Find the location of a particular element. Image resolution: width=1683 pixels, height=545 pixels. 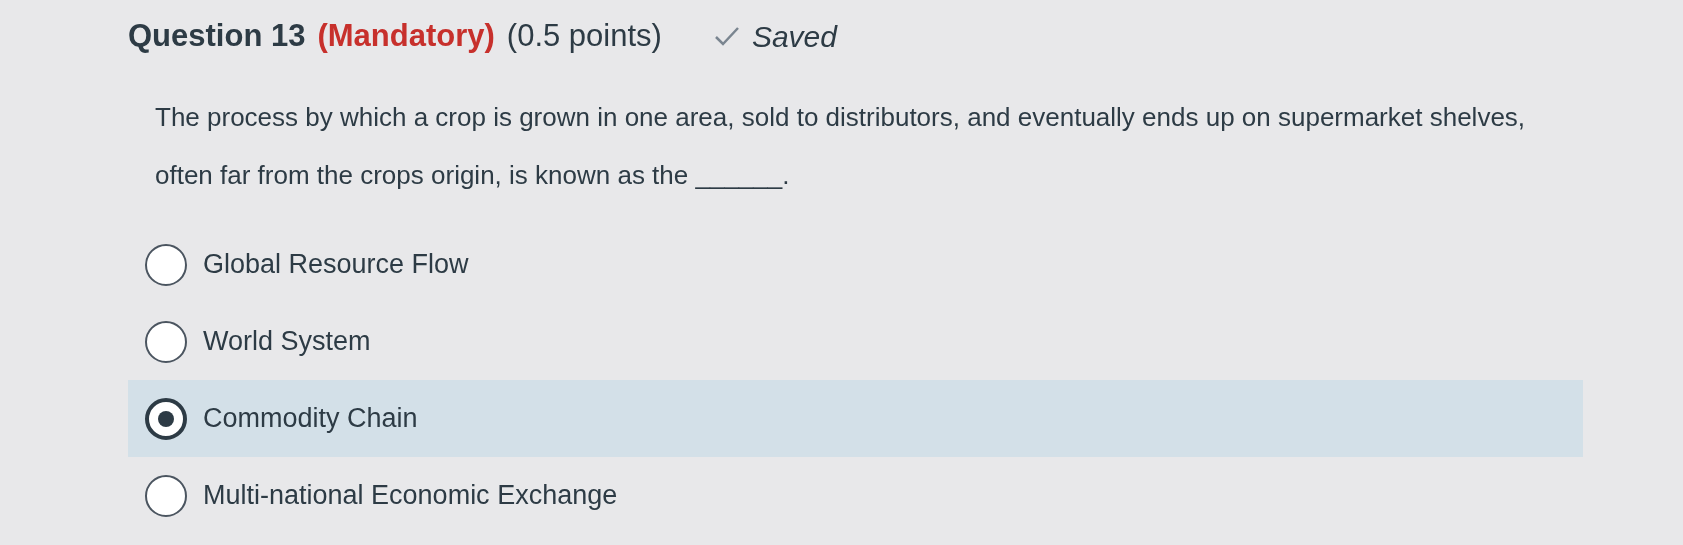

points-label: (0.5 points) is located at coordinates (584, 35).